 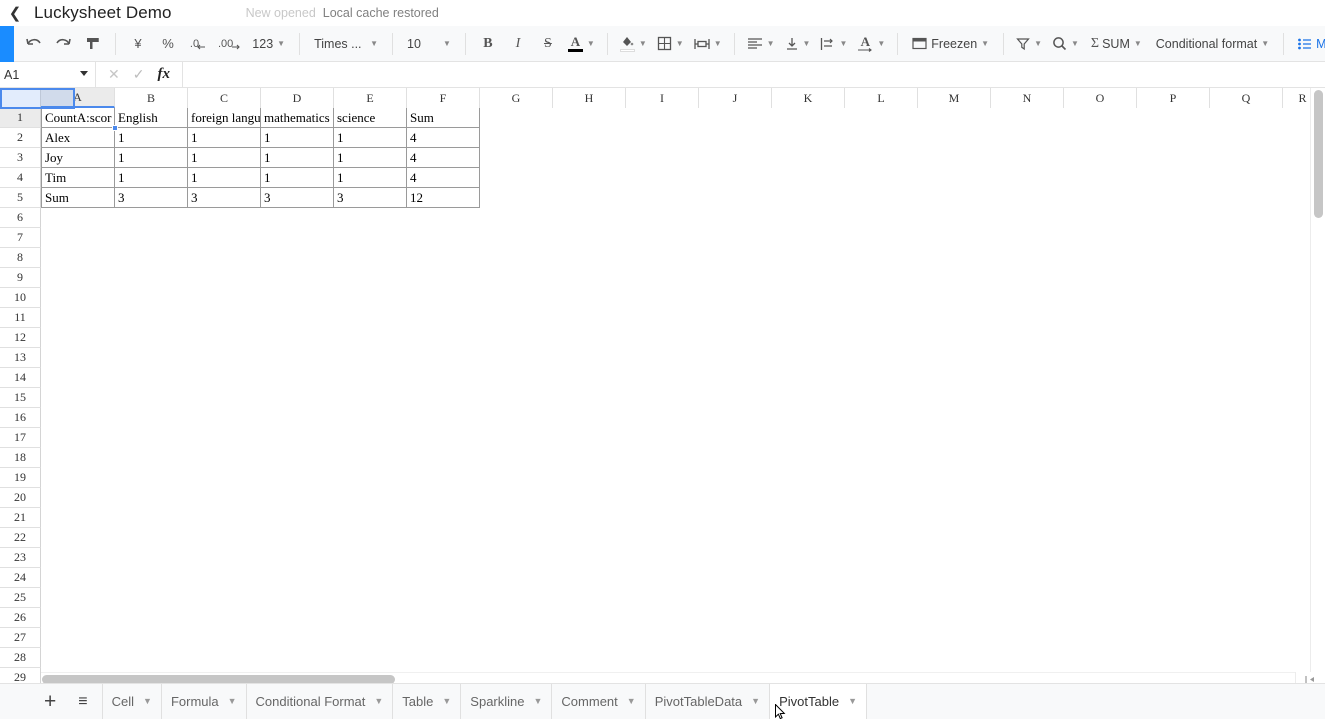 I want to click on font-size-select: 10 ▼, so click(x=429, y=44).